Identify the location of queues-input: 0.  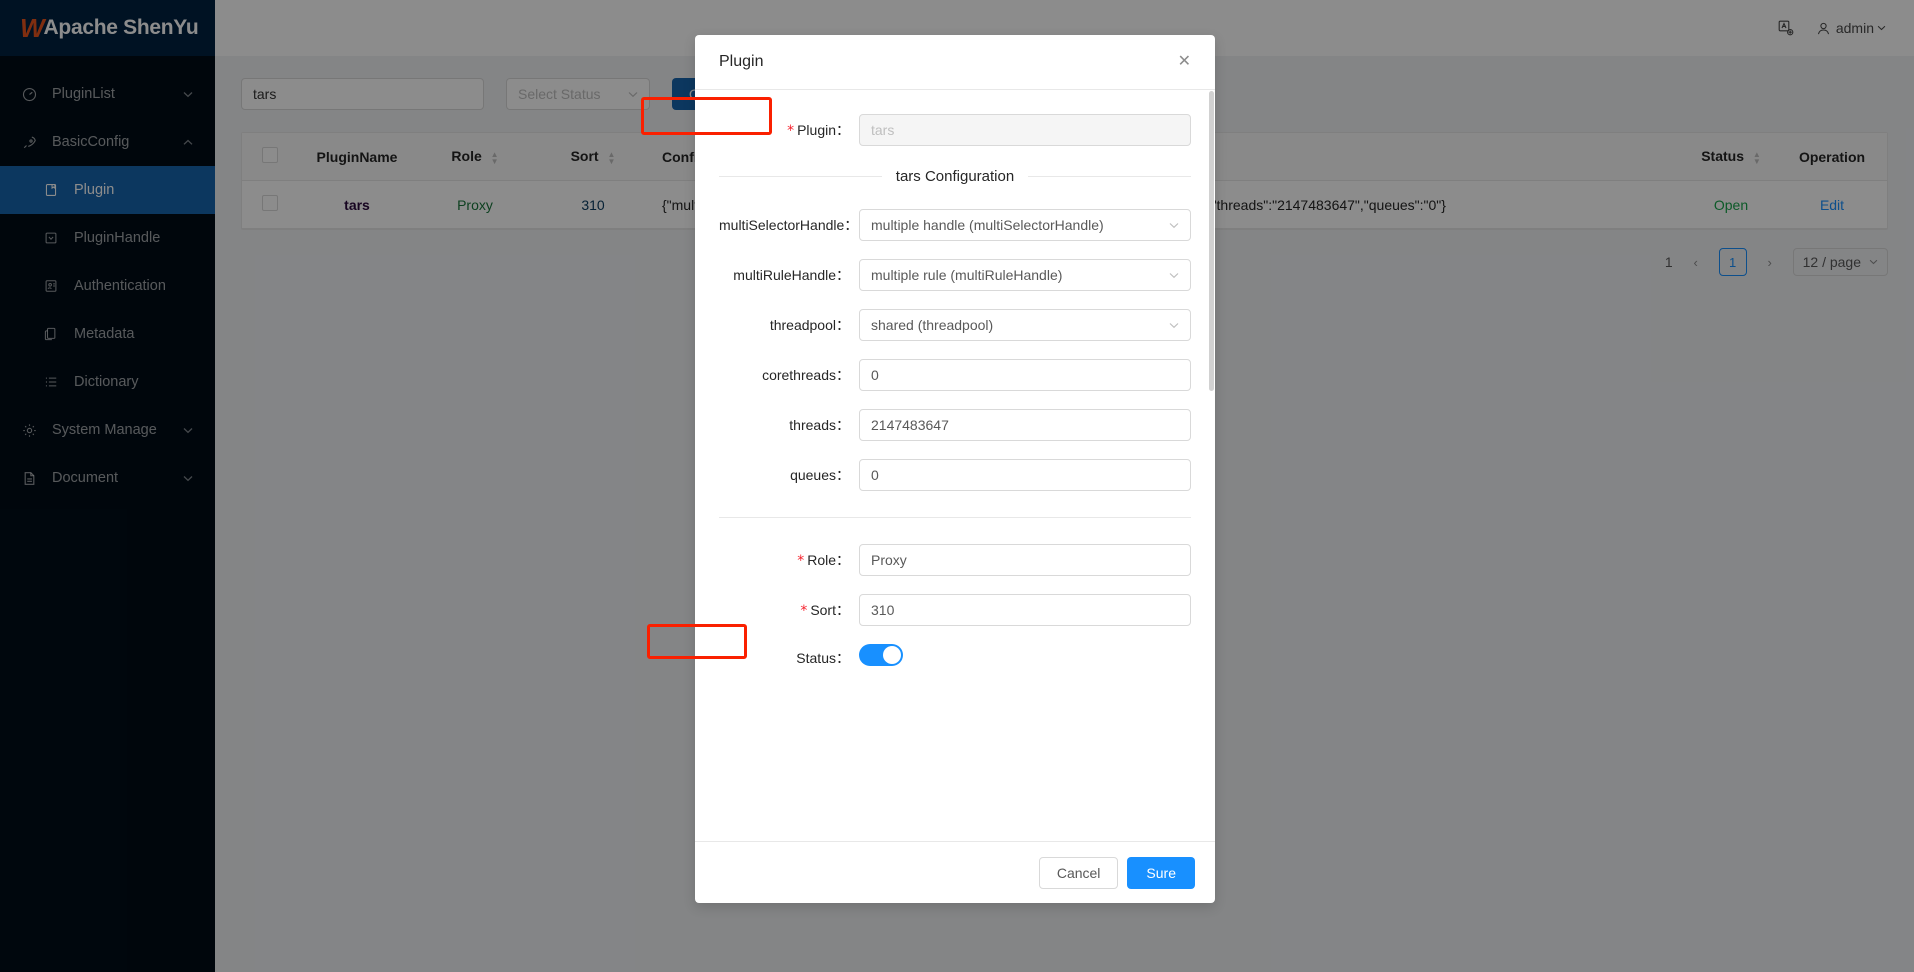
(1025, 475).